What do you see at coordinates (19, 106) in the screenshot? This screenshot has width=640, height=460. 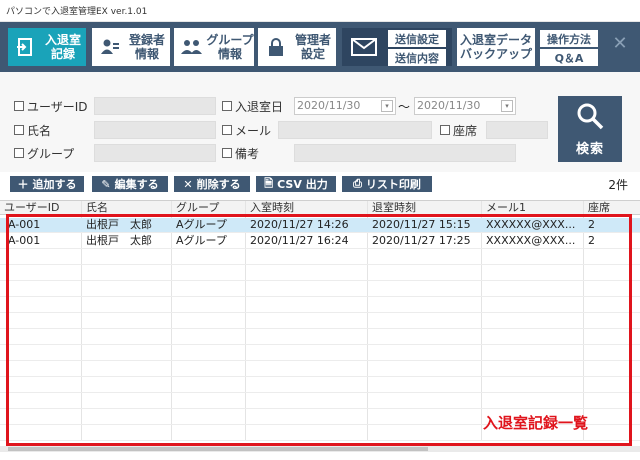 I see `user-id-checkbox` at bounding box center [19, 106].